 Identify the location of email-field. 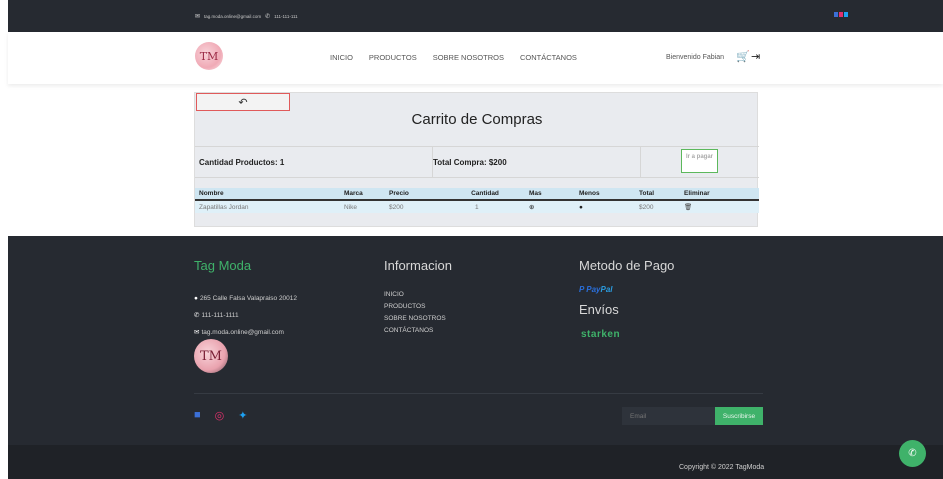
(668, 416).